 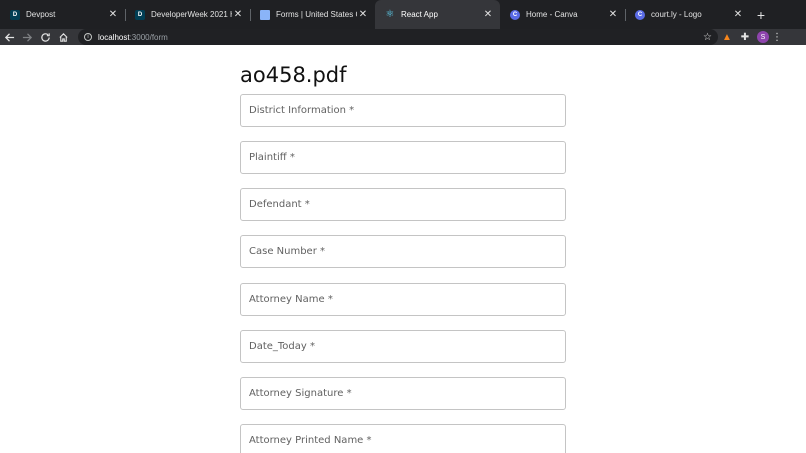 I want to click on browser-toolbar: i localhost:3000/form ☆ ▲ ✚ S ⋮, so click(x=403, y=37).